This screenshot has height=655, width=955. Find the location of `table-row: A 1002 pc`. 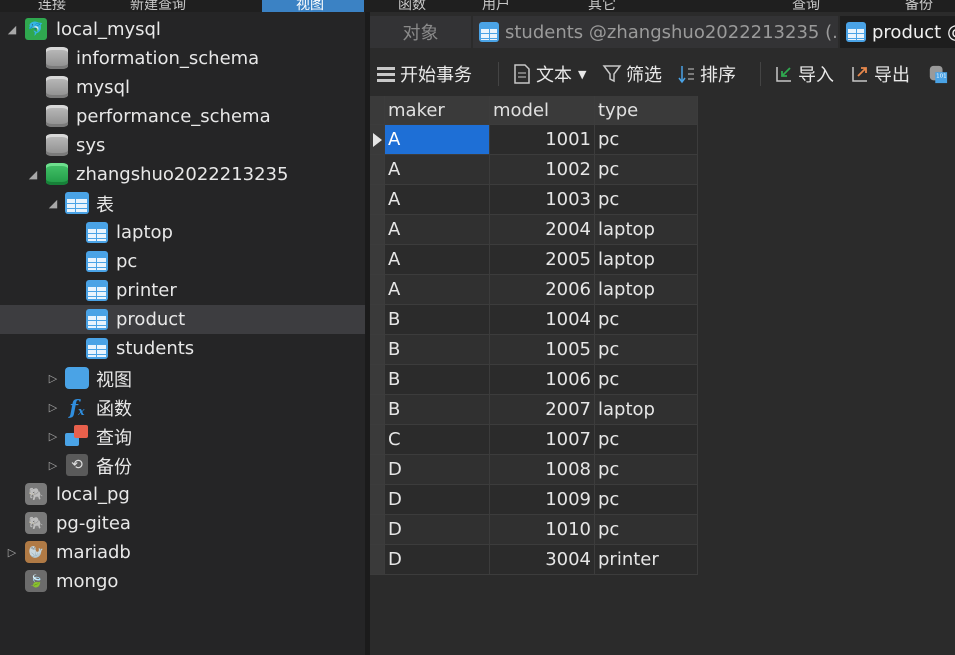

table-row: A 1002 pc is located at coordinates (534, 169).